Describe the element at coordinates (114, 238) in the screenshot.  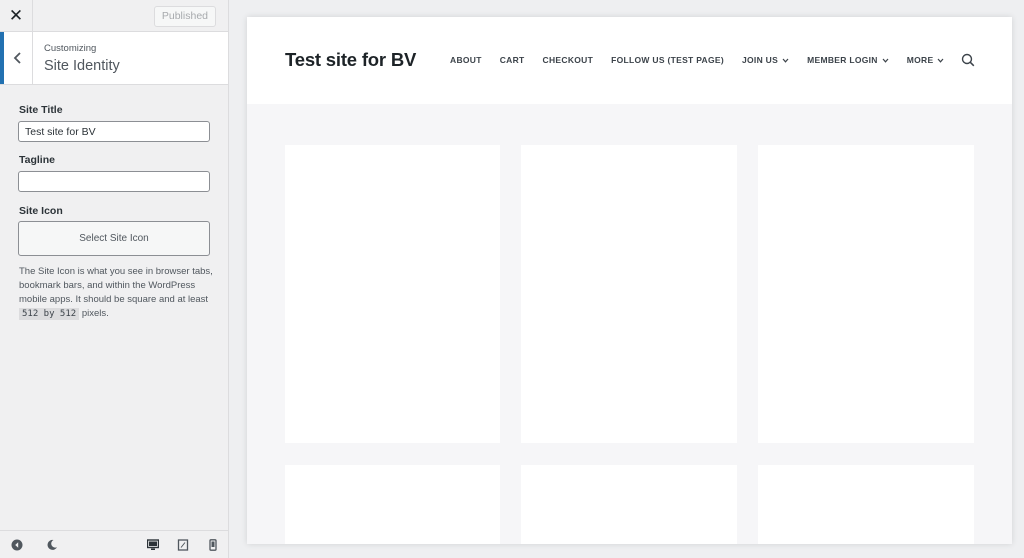
I see `select-site-icon-button: Select Site Icon` at that location.